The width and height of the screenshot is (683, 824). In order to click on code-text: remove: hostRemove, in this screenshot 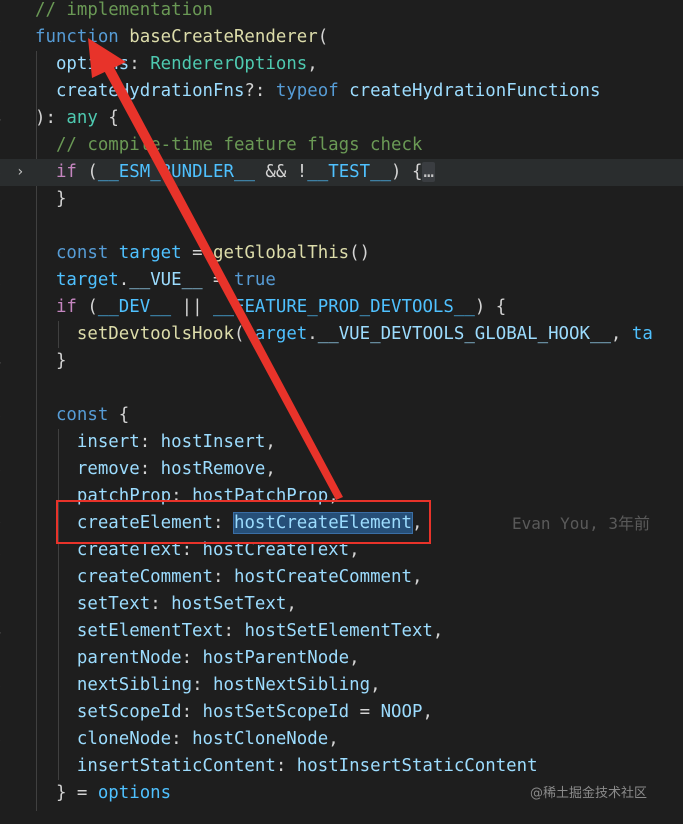, I will do `click(155, 469)`.